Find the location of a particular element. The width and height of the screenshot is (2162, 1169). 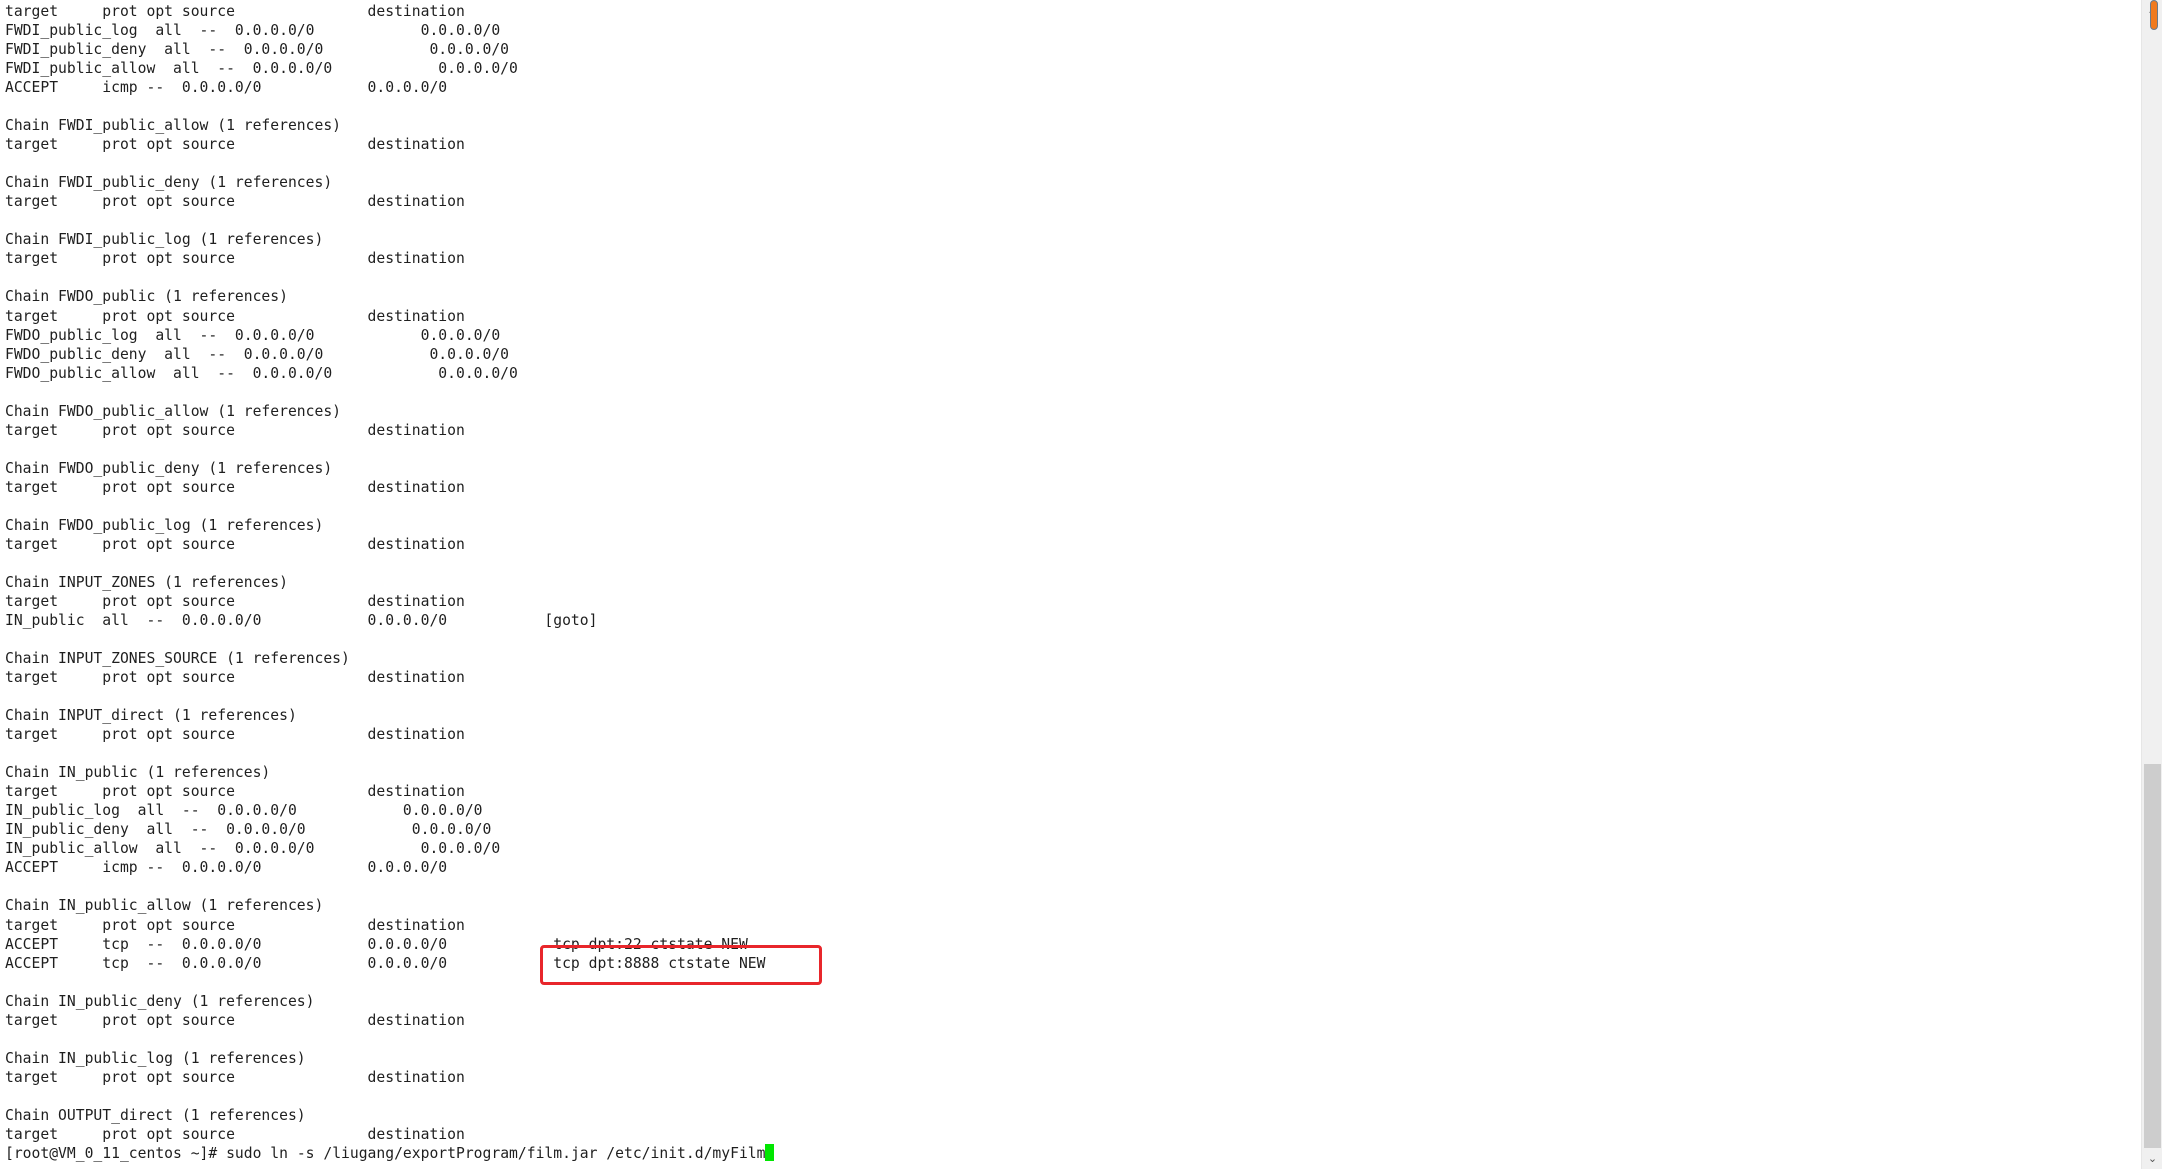

chain-heading: Chain FWDI_public_deny (1 references) is located at coordinates (169, 183).